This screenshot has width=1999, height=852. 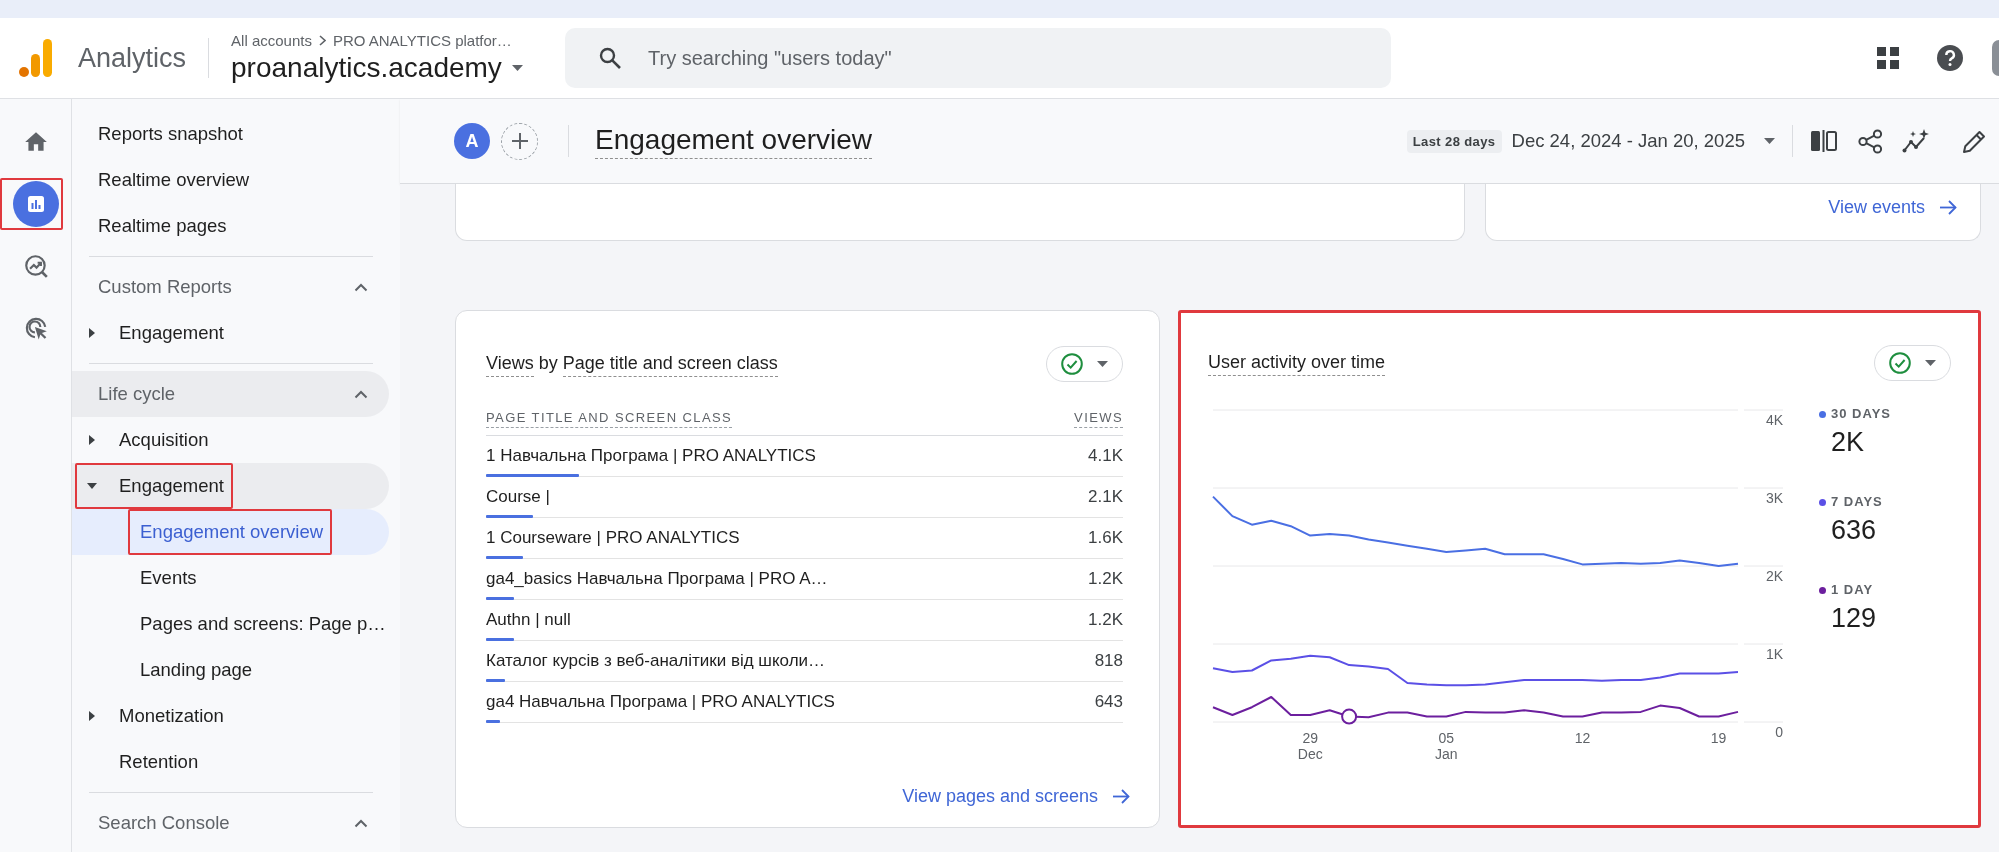 What do you see at coordinates (230, 287) in the screenshot?
I see `nav-section-header: Custom Reports` at bounding box center [230, 287].